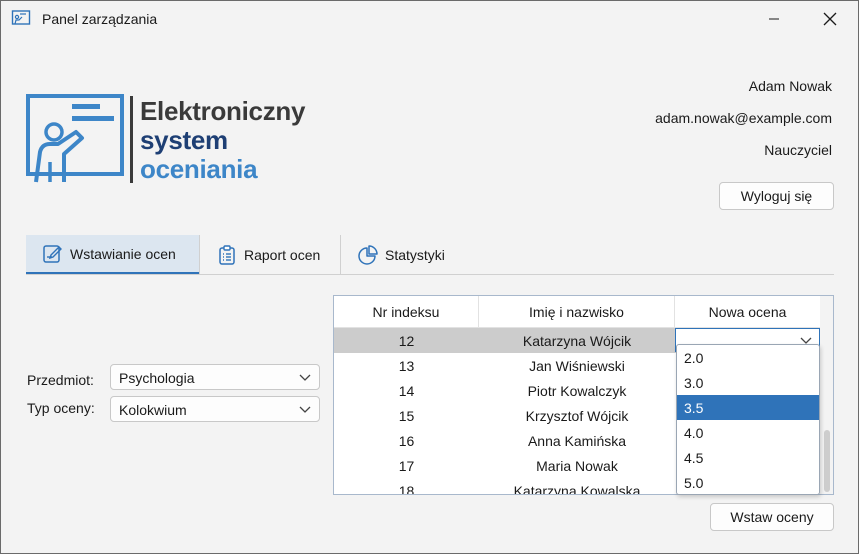  What do you see at coordinates (748, 357) in the screenshot?
I see `grade-option: 2.0` at bounding box center [748, 357].